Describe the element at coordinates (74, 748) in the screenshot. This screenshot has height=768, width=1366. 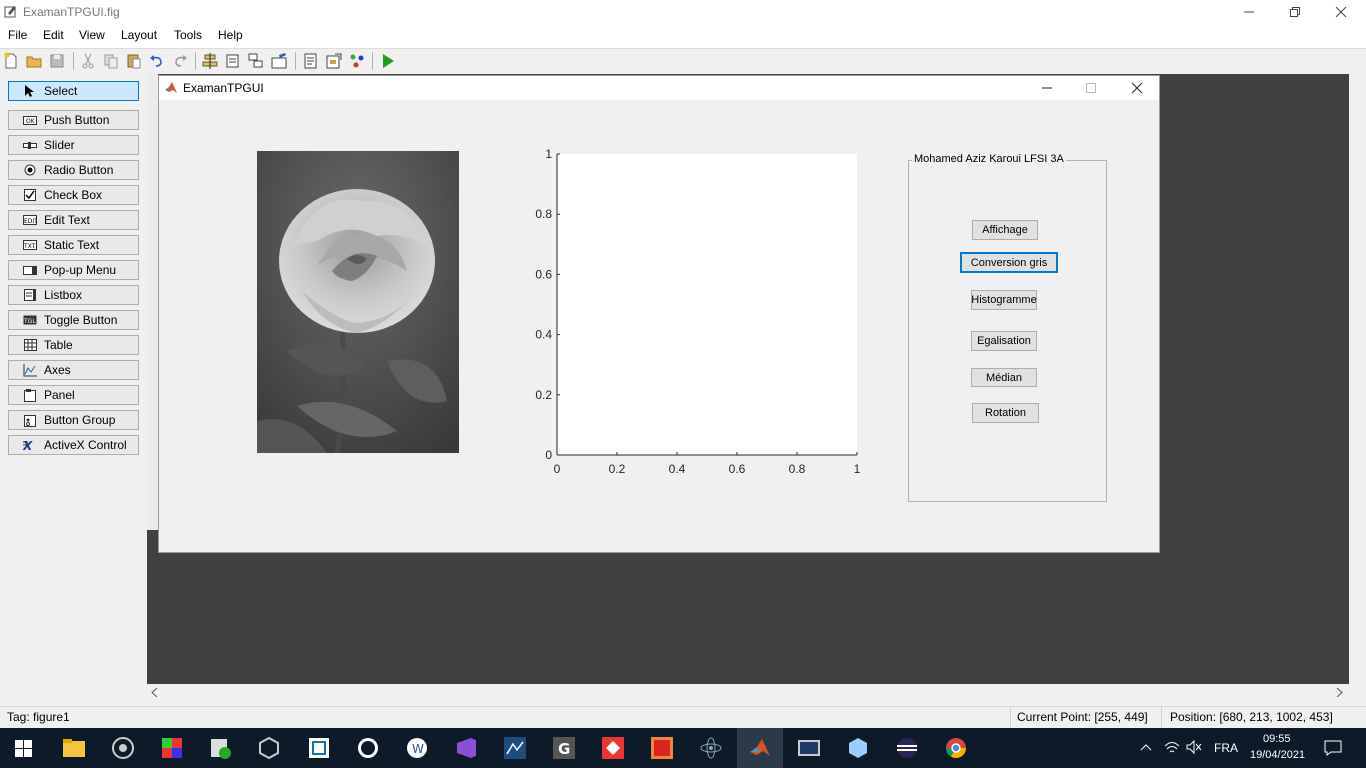
I see `file-explorer-icon` at that location.